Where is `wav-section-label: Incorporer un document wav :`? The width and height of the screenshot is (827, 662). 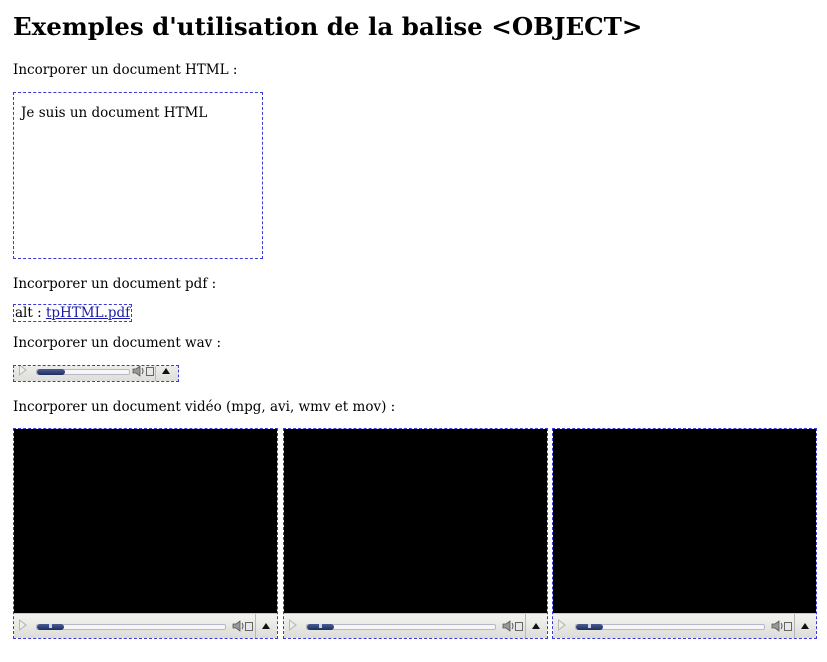 wav-section-label: Incorporer un document wav : is located at coordinates (117, 343).